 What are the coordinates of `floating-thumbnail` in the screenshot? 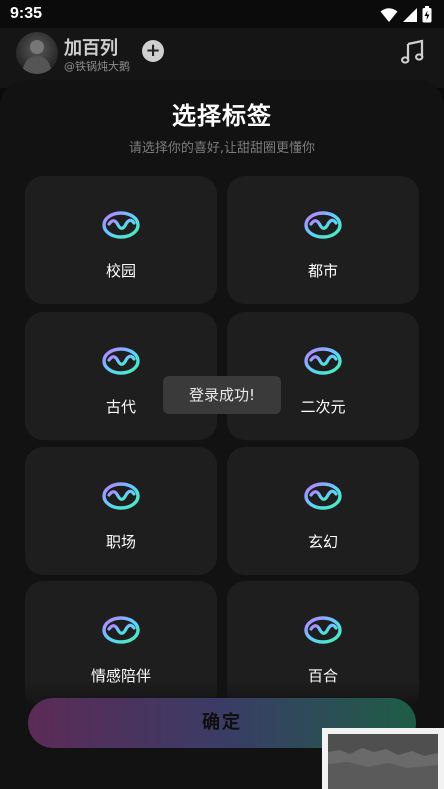 It's located at (383, 758).